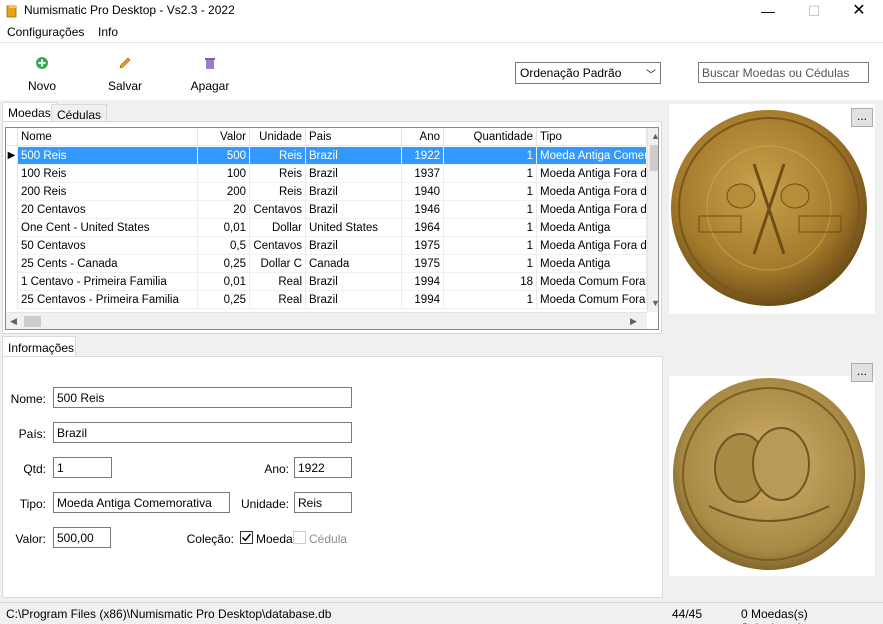 The image size is (883, 624). What do you see at coordinates (108, 300) in the screenshot?
I see `cell-nome: 25 Centavos - Primeira Familia` at bounding box center [108, 300].